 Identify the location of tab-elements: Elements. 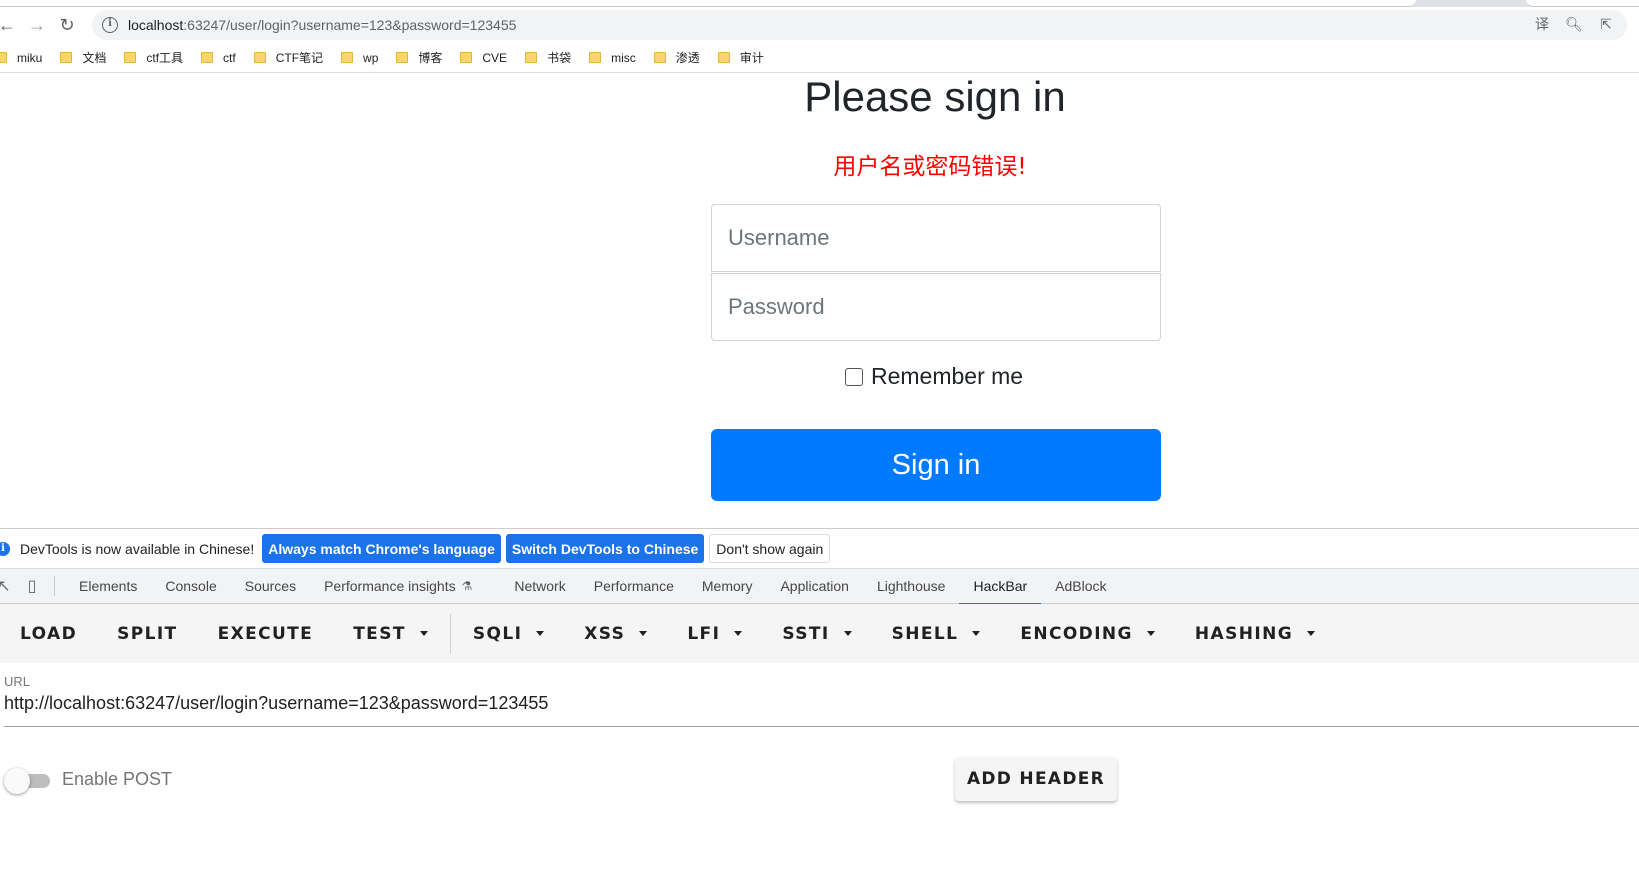
(108, 586).